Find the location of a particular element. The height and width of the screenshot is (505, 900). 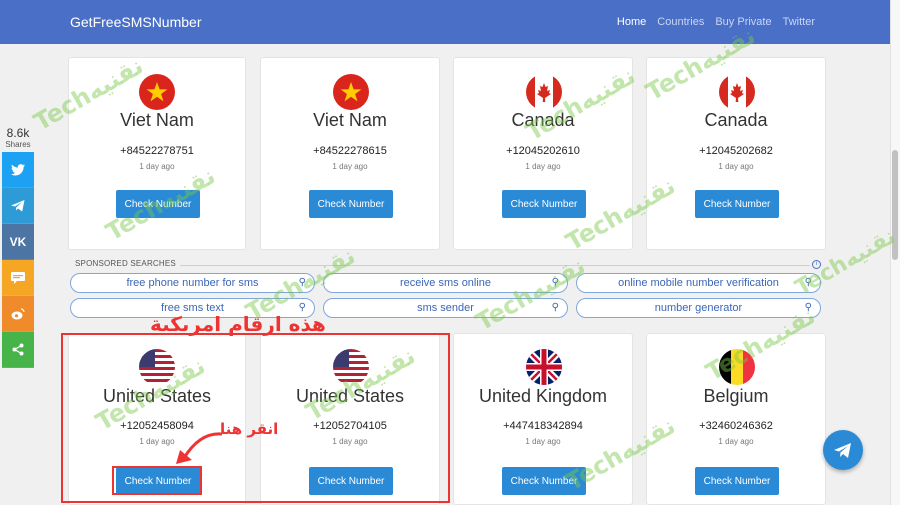

sponsored-search-link: online mobile number verification ⚲ is located at coordinates (698, 283).